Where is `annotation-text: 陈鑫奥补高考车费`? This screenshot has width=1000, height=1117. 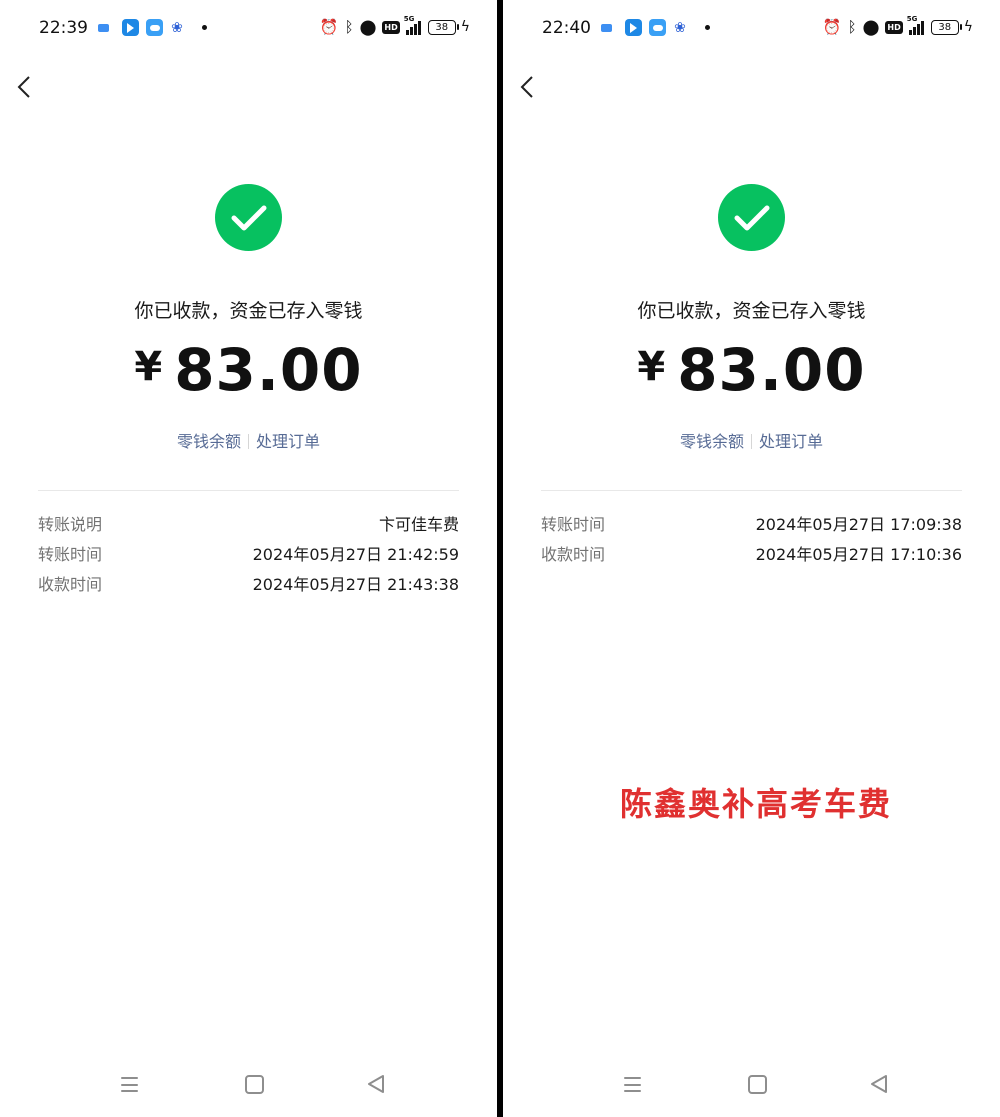
annotation-text: 陈鑫奥补高考车费 is located at coordinates (756, 804).